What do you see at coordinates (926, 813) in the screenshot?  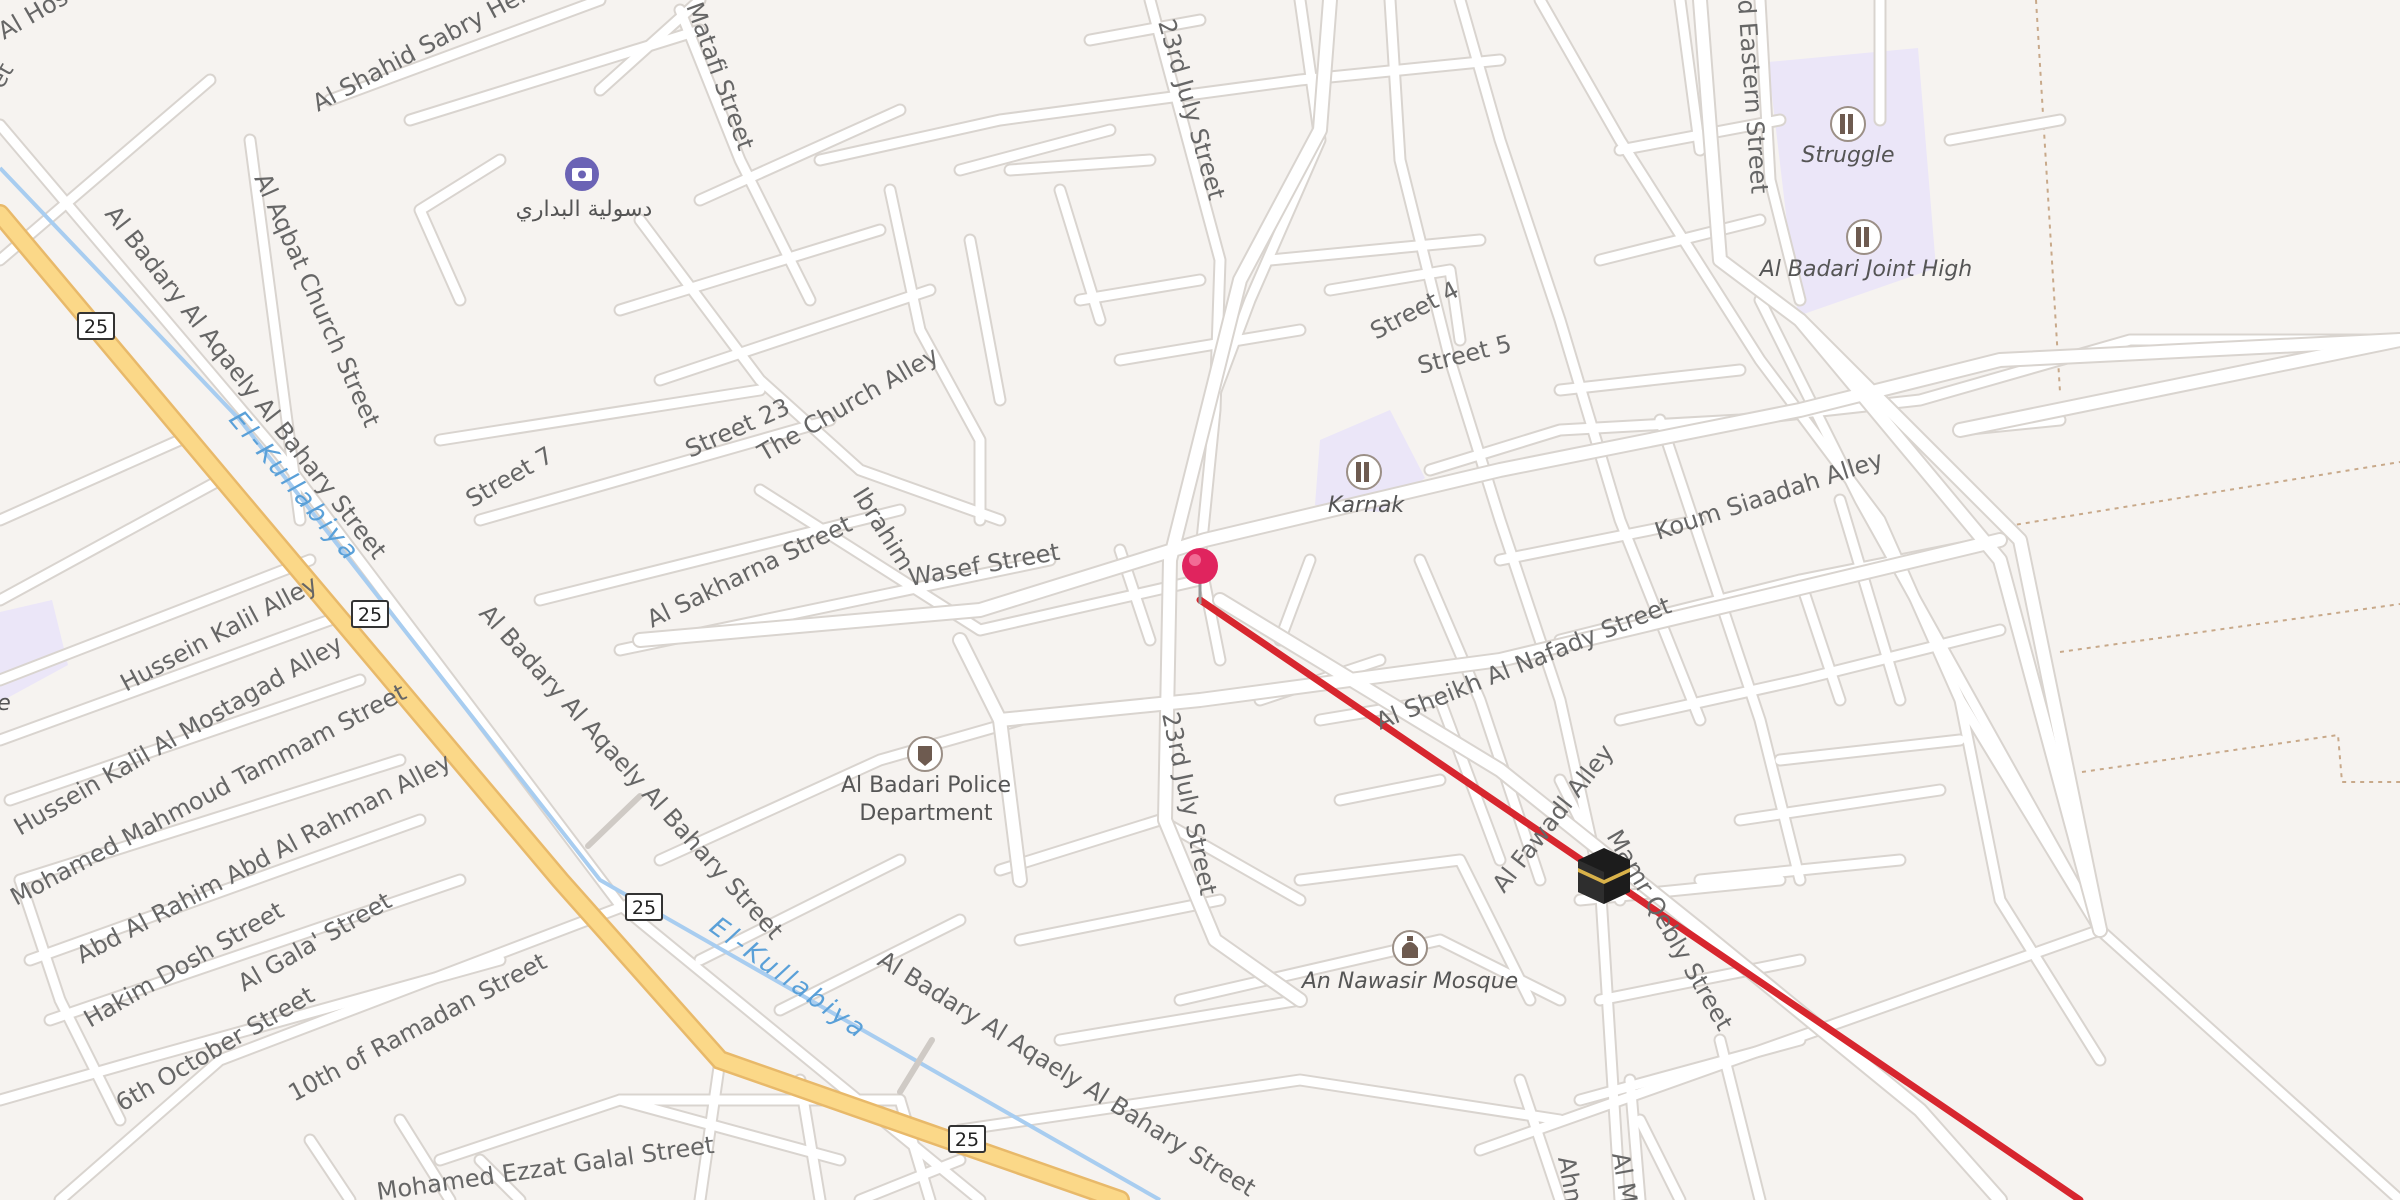 I see `poi-label: Department` at bounding box center [926, 813].